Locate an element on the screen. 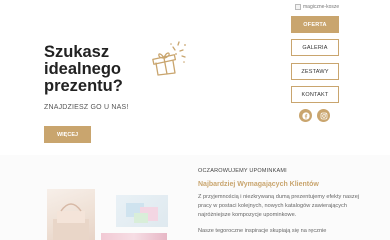 The image size is (390, 240). site-logo: magiczne-kosze is located at coordinates (317, 7).